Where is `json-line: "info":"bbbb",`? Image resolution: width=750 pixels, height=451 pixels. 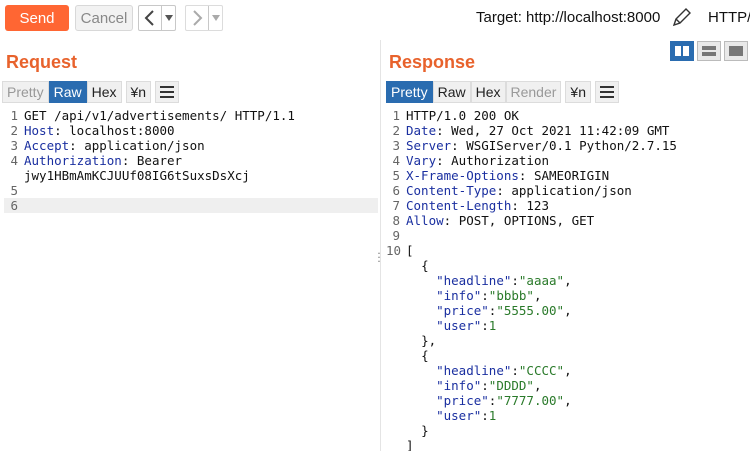 json-line: "info":"bbbb", is located at coordinates (489, 295).